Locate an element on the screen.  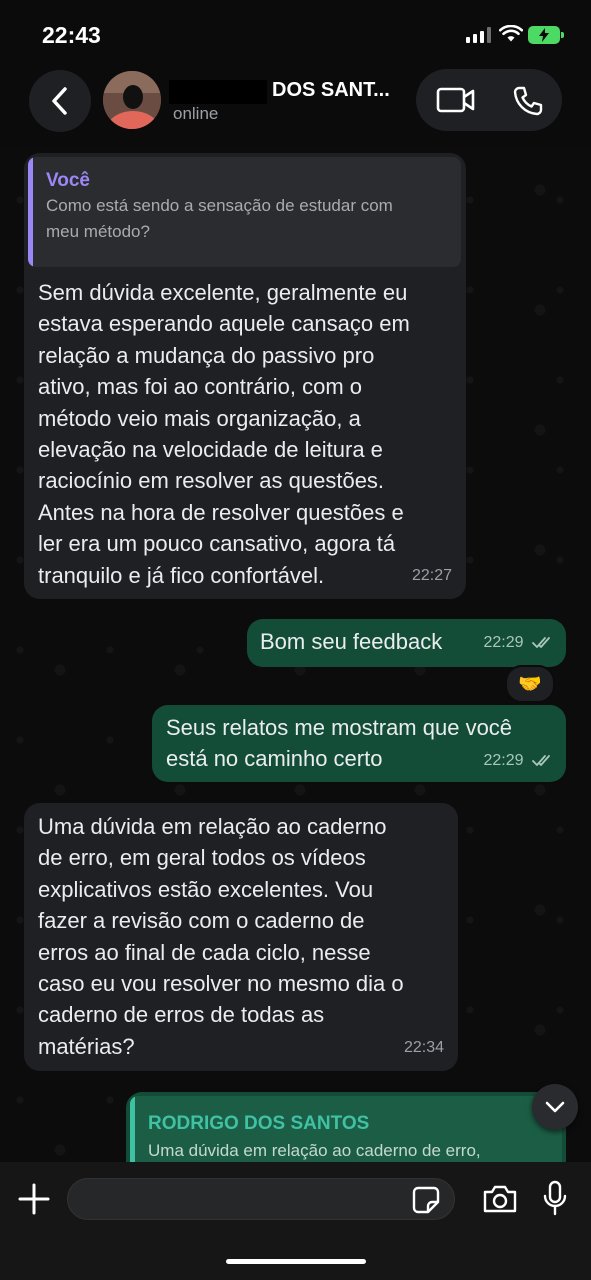
chat-header: DOS SANT... online is located at coordinates (295, 106).